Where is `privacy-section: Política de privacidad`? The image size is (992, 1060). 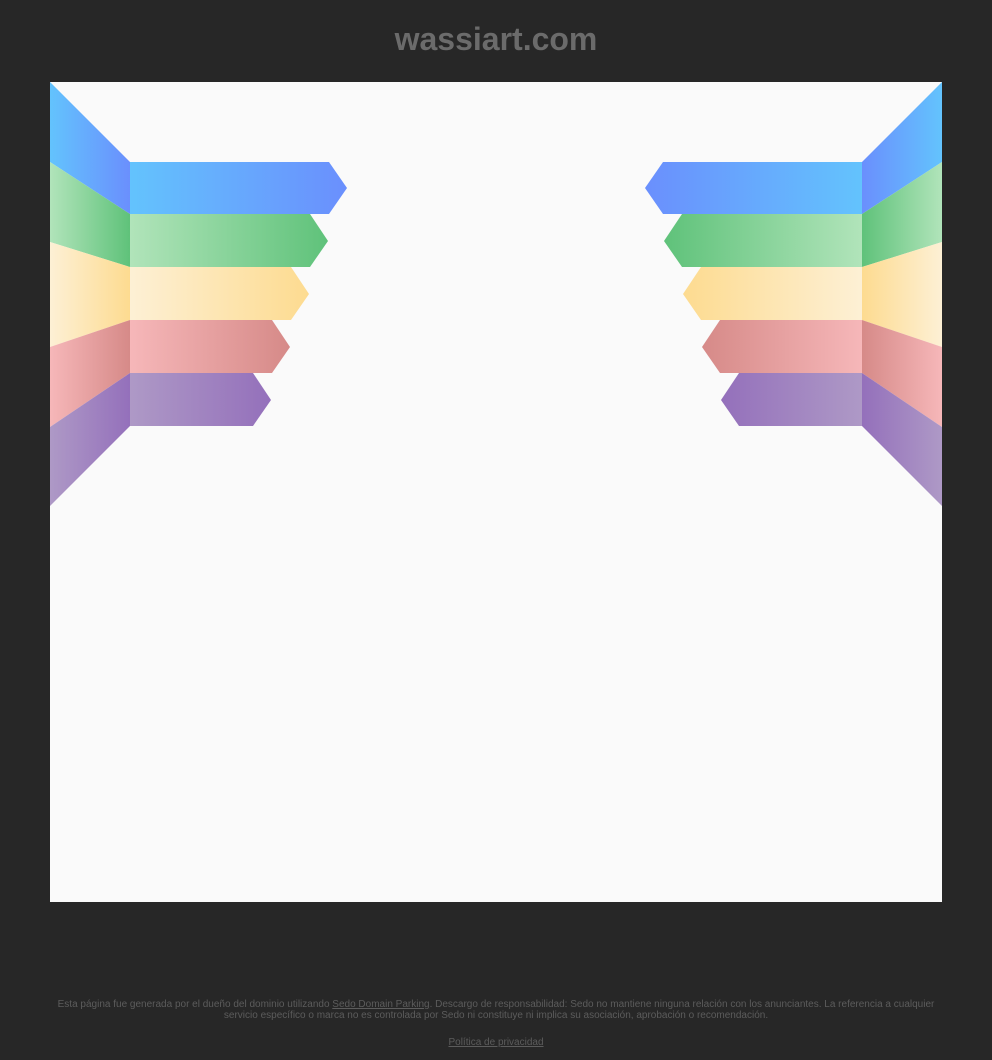
privacy-section: Política de privacidad is located at coordinates (496, 1043).